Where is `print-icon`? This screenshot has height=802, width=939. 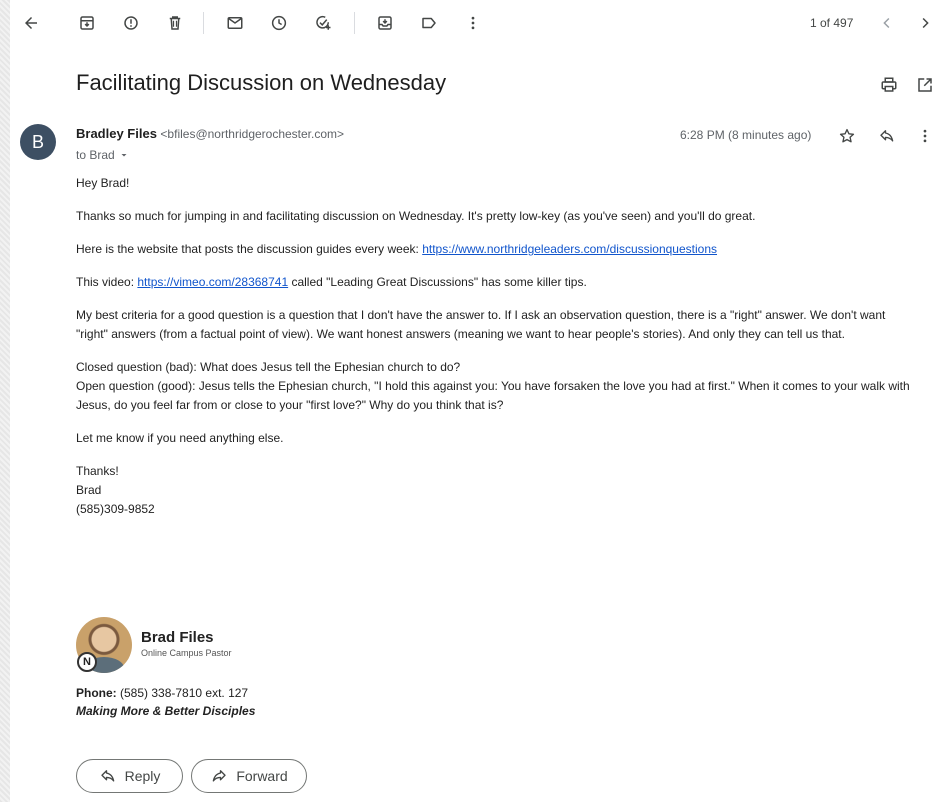
print-icon is located at coordinates (889, 85).